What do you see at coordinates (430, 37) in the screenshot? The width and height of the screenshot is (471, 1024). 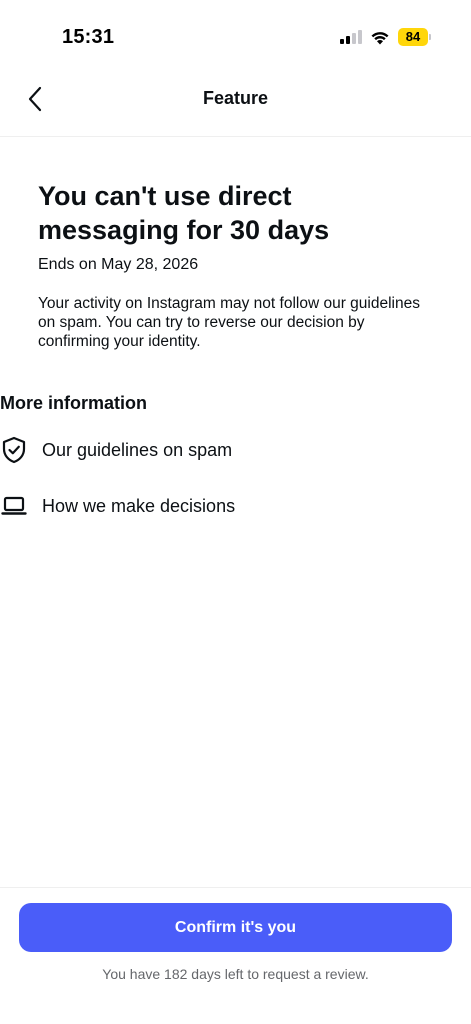 I see `battery-cap` at bounding box center [430, 37].